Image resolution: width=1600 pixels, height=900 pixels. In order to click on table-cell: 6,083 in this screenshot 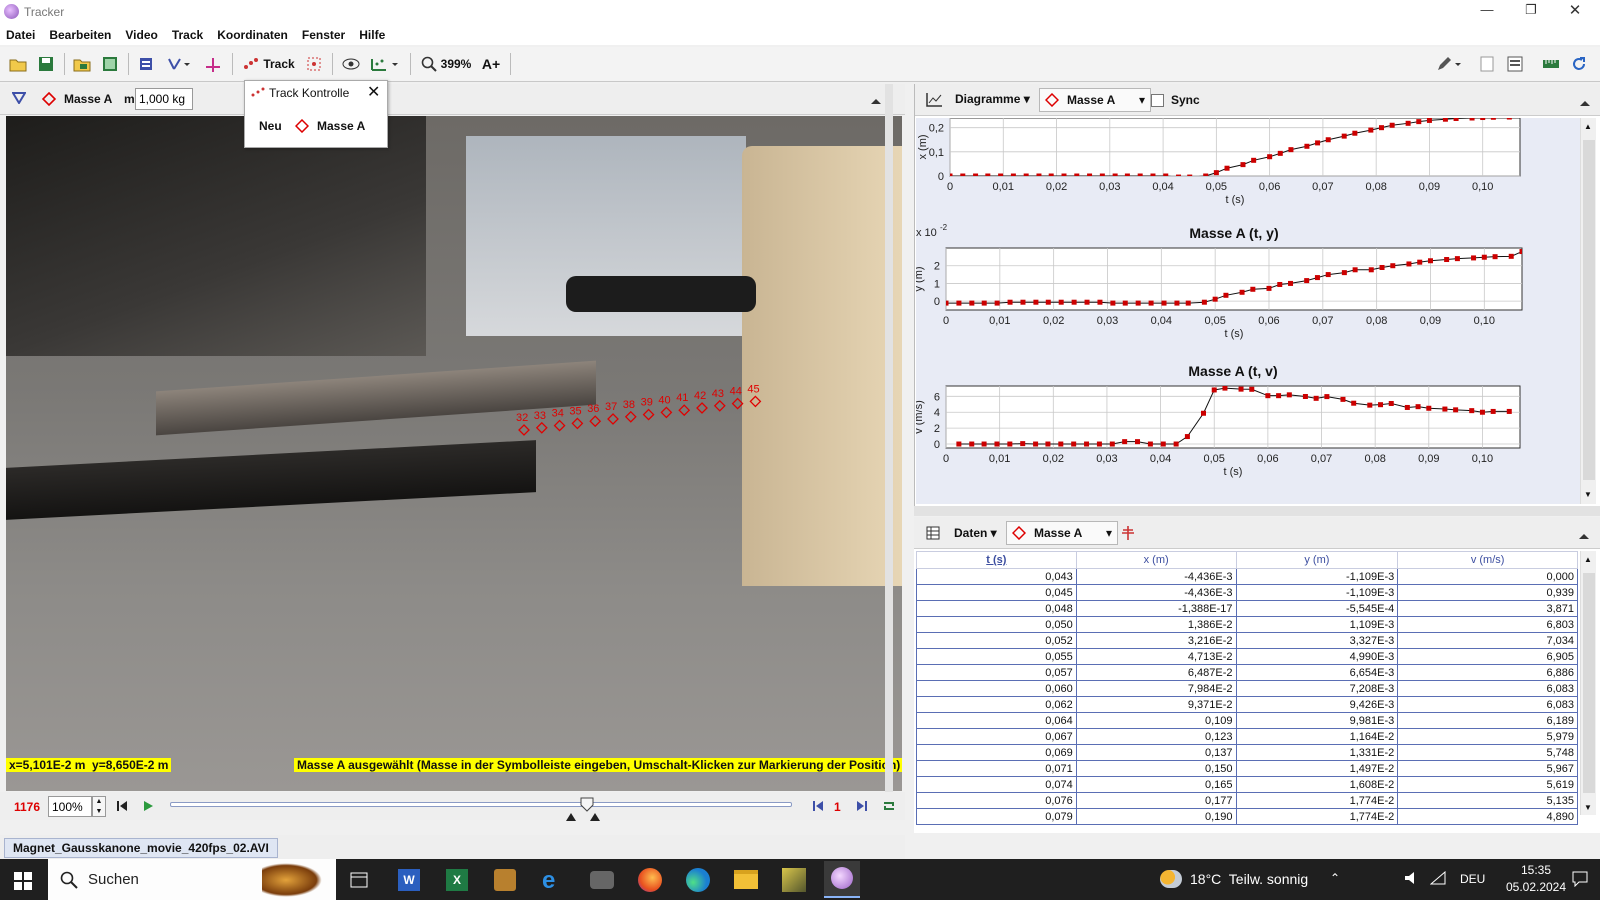, I will do `click(1487, 704)`.